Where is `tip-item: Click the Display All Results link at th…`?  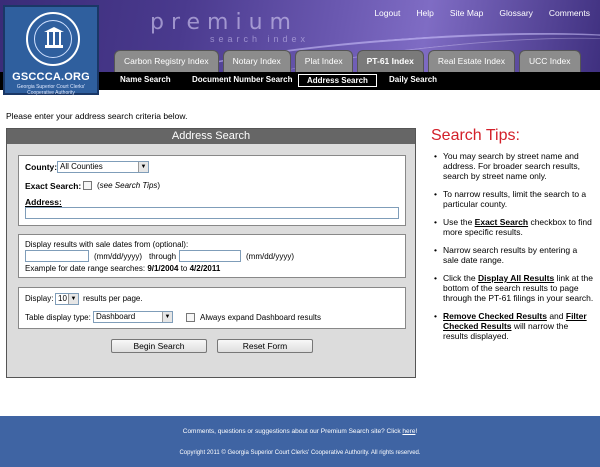
tip-item: Click the Display All Results link at th… is located at coordinates (514, 288).